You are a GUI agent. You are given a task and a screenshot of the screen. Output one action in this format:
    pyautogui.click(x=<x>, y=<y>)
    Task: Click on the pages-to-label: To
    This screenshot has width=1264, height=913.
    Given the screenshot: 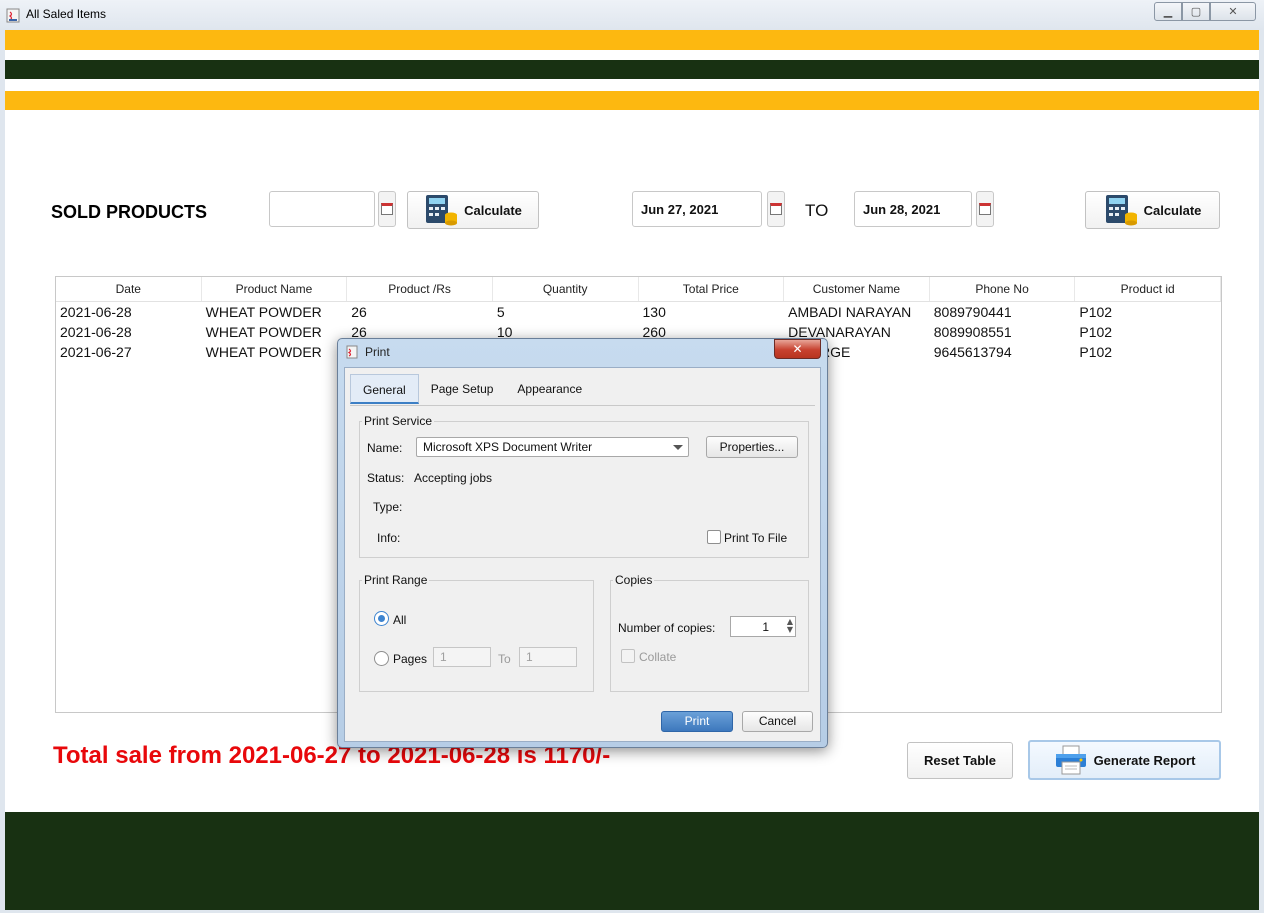 What is the action you would take?
    pyautogui.click(x=504, y=659)
    